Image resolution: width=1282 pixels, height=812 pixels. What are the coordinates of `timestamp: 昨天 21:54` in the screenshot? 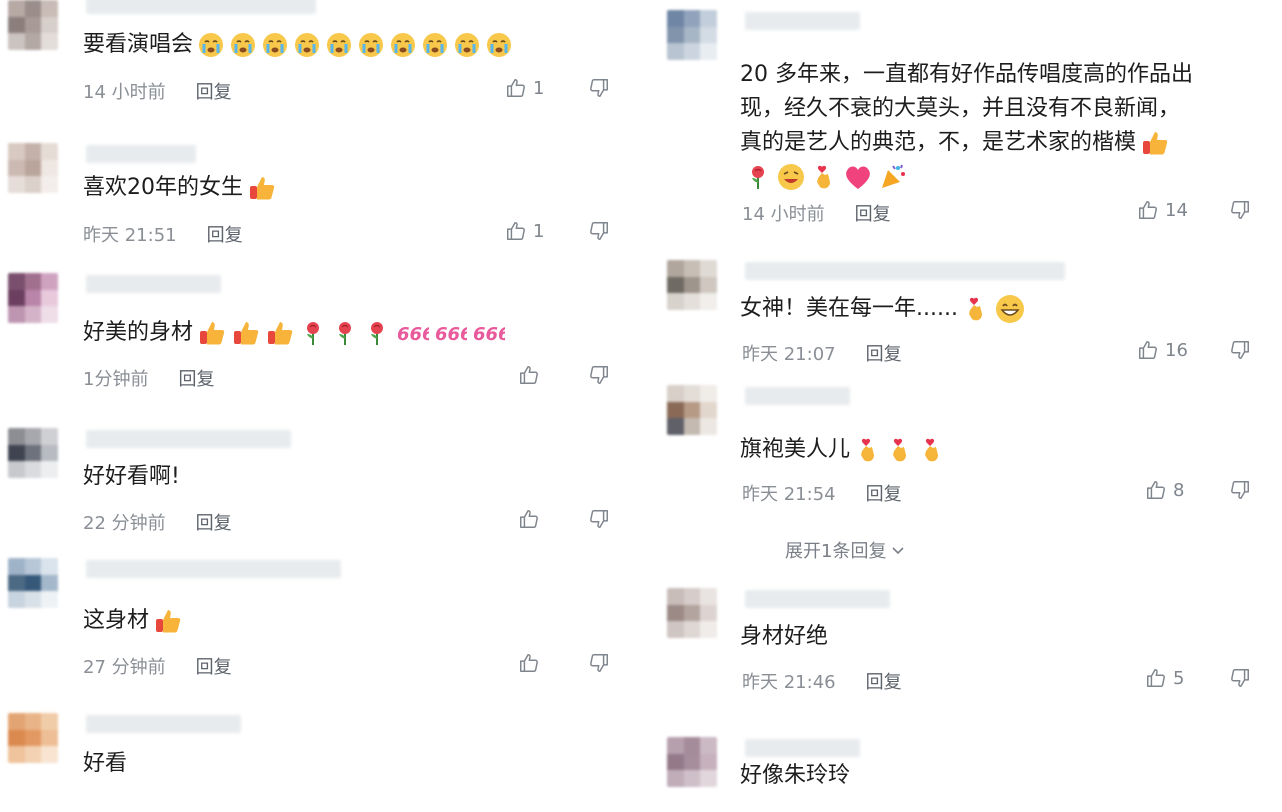 It's located at (789, 494).